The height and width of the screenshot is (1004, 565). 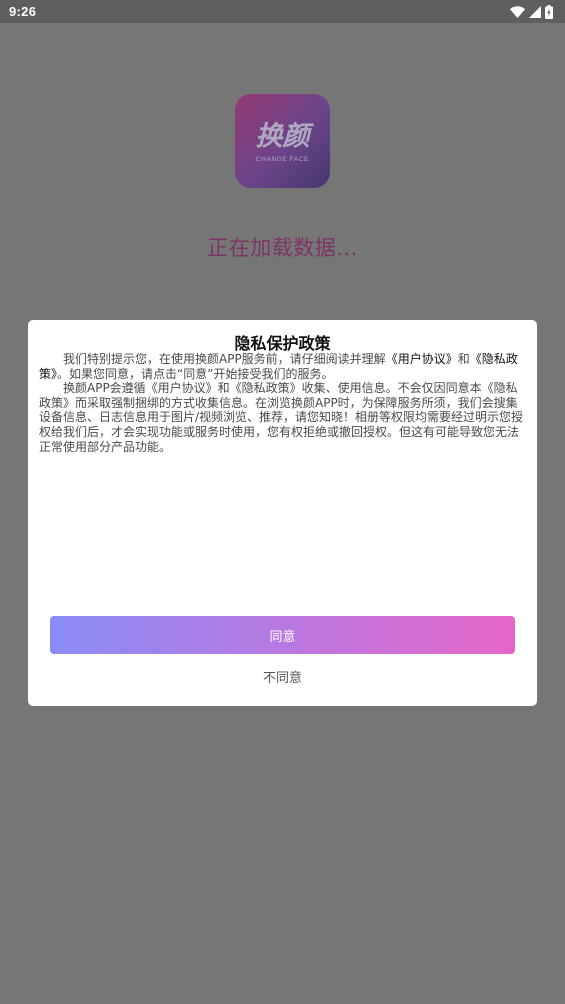 I want to click on disagree-button: 不同意, so click(x=282, y=677).